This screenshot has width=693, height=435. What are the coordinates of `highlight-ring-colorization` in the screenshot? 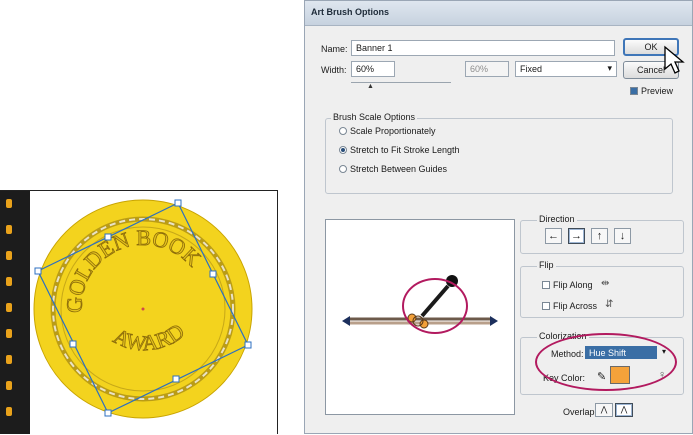 It's located at (606, 362).